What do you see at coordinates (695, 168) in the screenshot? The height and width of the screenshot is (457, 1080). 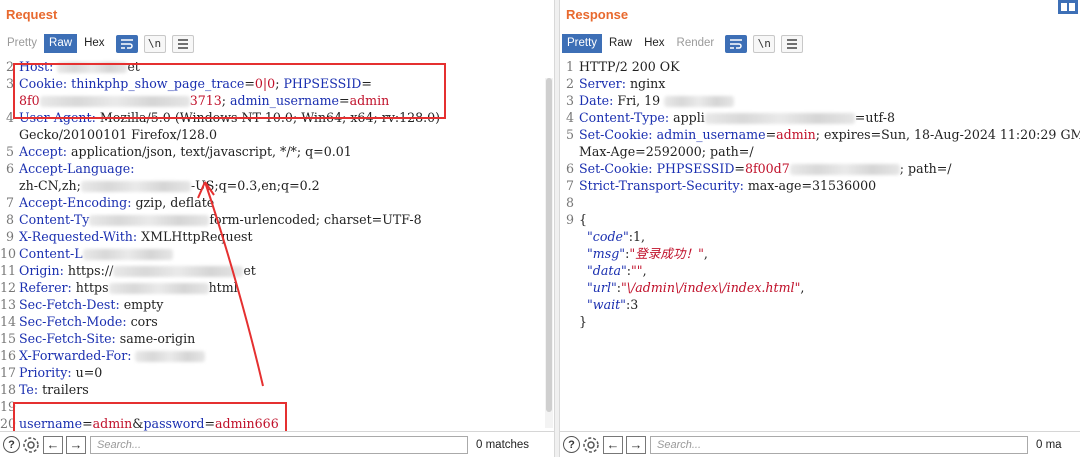 I see `code-token: PHPSESSID` at bounding box center [695, 168].